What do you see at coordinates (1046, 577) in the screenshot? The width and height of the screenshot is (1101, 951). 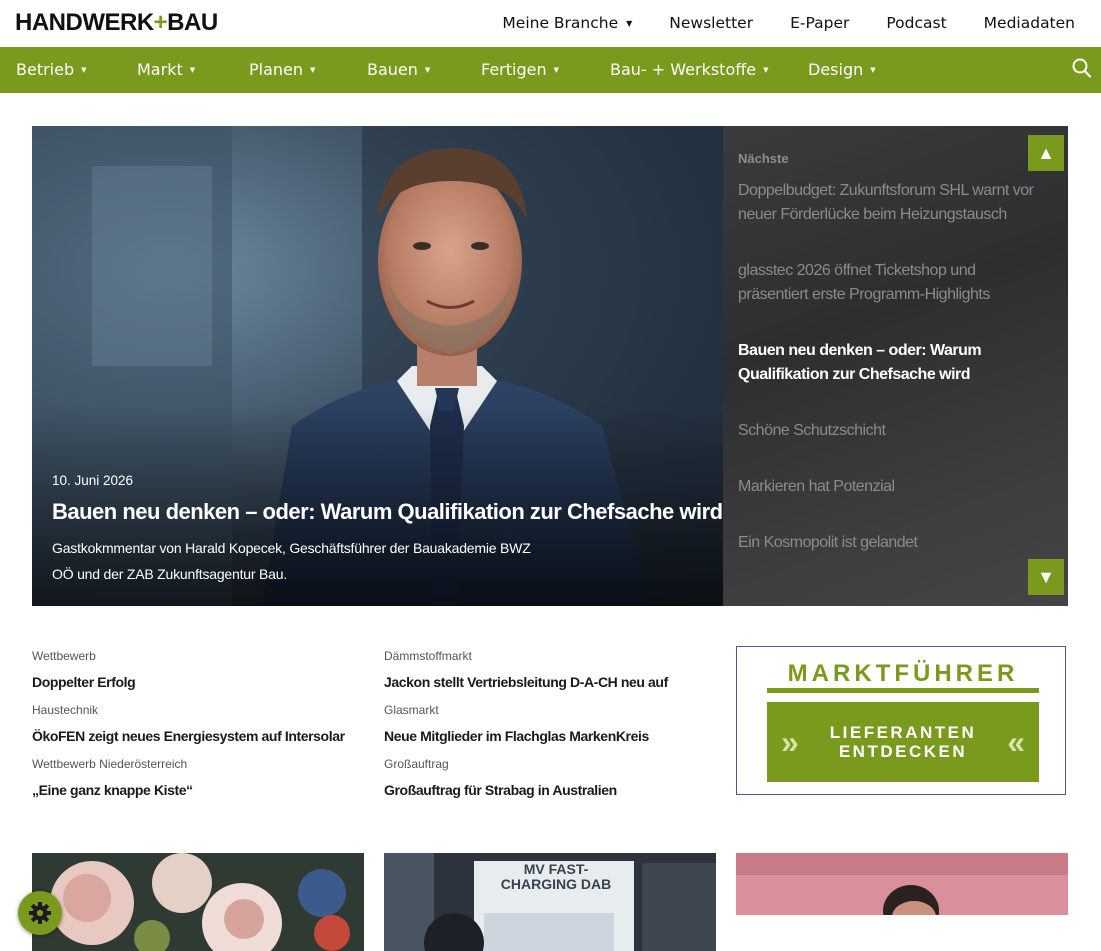 I see `arrow-down-icon: ▼` at bounding box center [1046, 577].